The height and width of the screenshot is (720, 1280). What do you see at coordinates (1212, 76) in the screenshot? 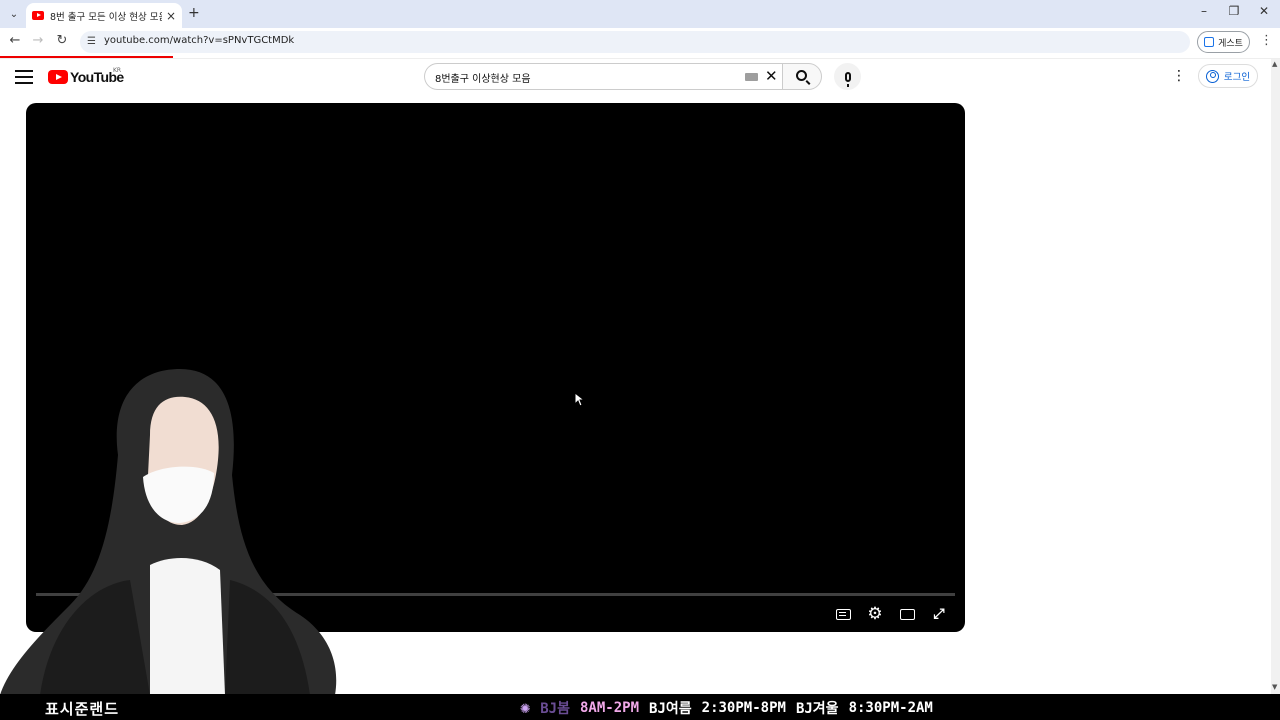
I see `account-circle-icon` at bounding box center [1212, 76].